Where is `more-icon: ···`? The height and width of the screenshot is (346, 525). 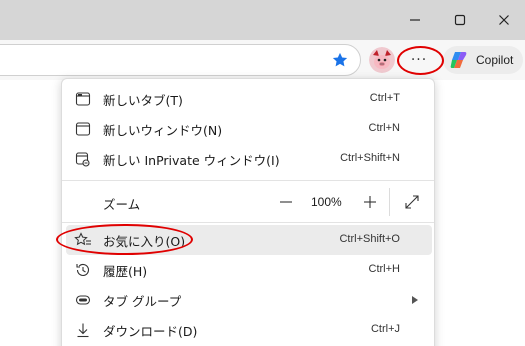 more-icon: ··· is located at coordinates (419, 60).